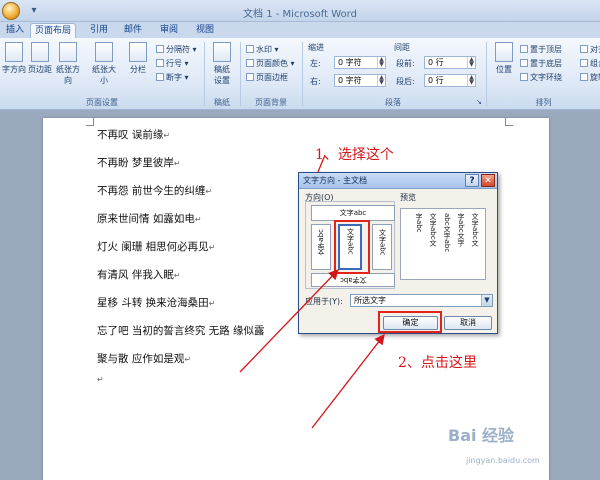  What do you see at coordinates (481, 435) in the screenshot?
I see `baidu-watermark-logo: Bai 经验` at bounding box center [481, 435].